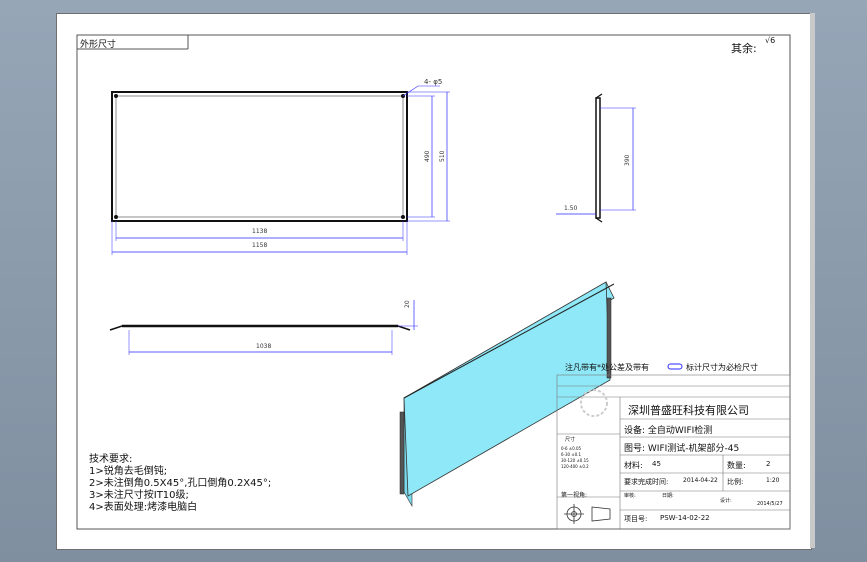 The image size is (867, 562). Describe the element at coordinates (646, 482) in the screenshot. I see `required-date-label: 要求完成时间:` at that location.